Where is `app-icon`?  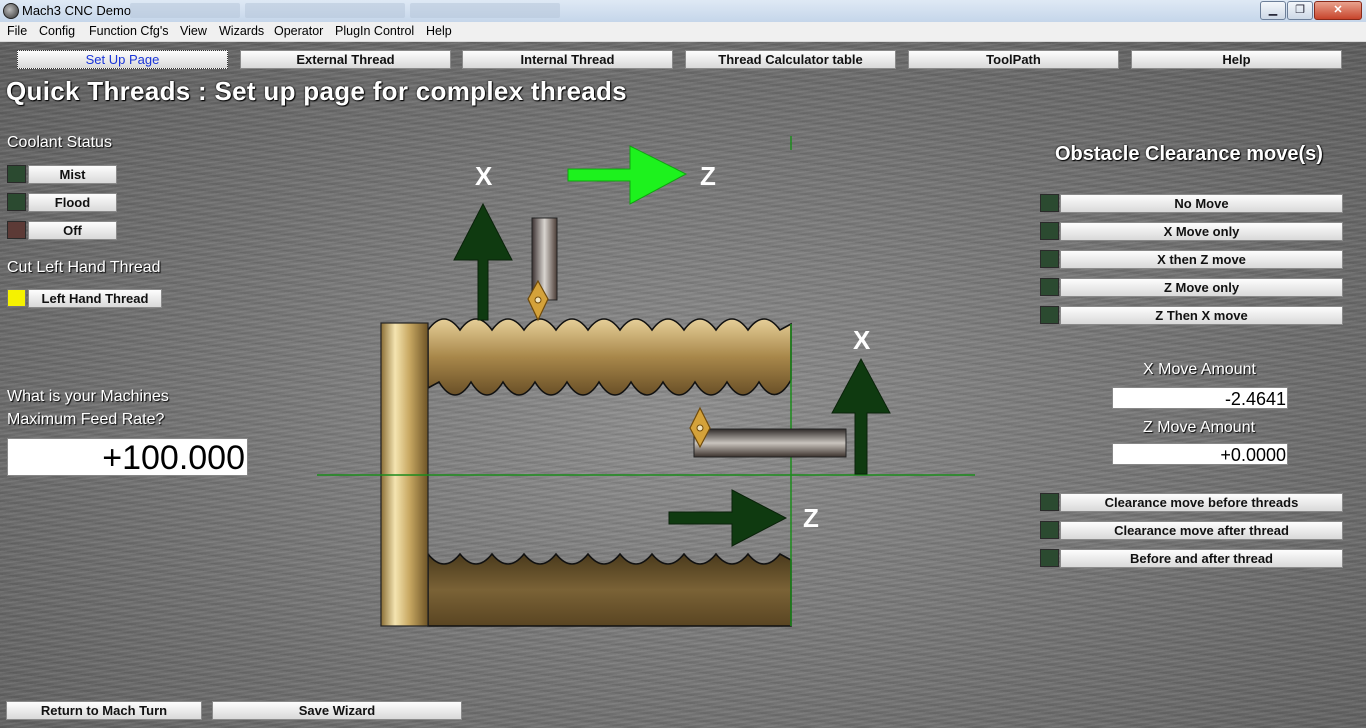
app-icon is located at coordinates (11, 11).